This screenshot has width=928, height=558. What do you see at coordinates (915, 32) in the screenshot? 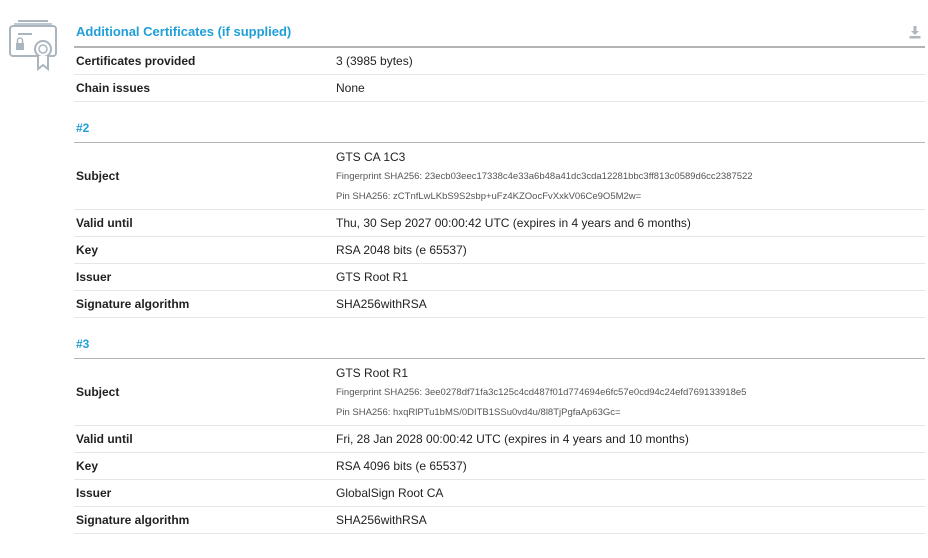
I see `download-icon` at bounding box center [915, 32].